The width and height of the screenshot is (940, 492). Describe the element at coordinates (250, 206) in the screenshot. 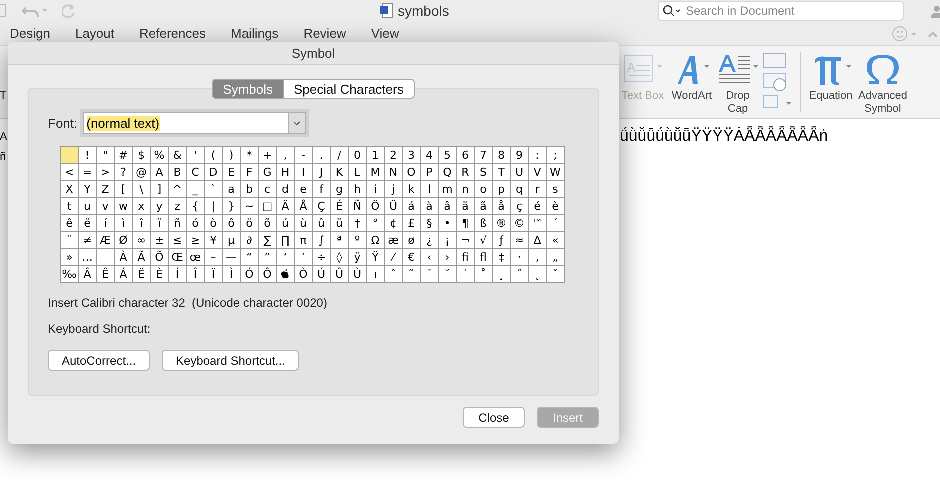

I see `symbol-cell: ~` at that location.